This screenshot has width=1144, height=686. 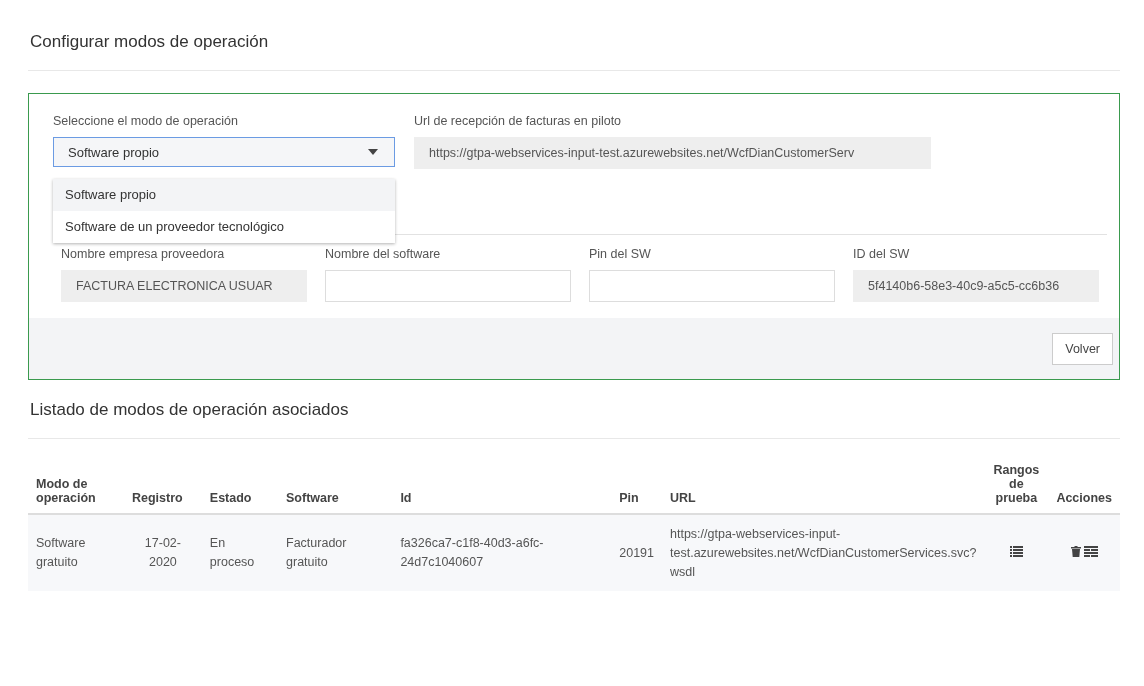 I want to click on caret-icon, so click(x=373, y=152).